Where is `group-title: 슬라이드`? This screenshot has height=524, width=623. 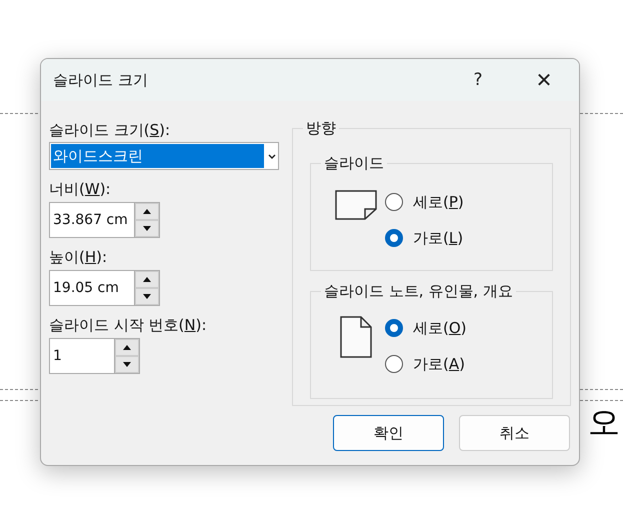
group-title: 슬라이드 is located at coordinates (354, 163).